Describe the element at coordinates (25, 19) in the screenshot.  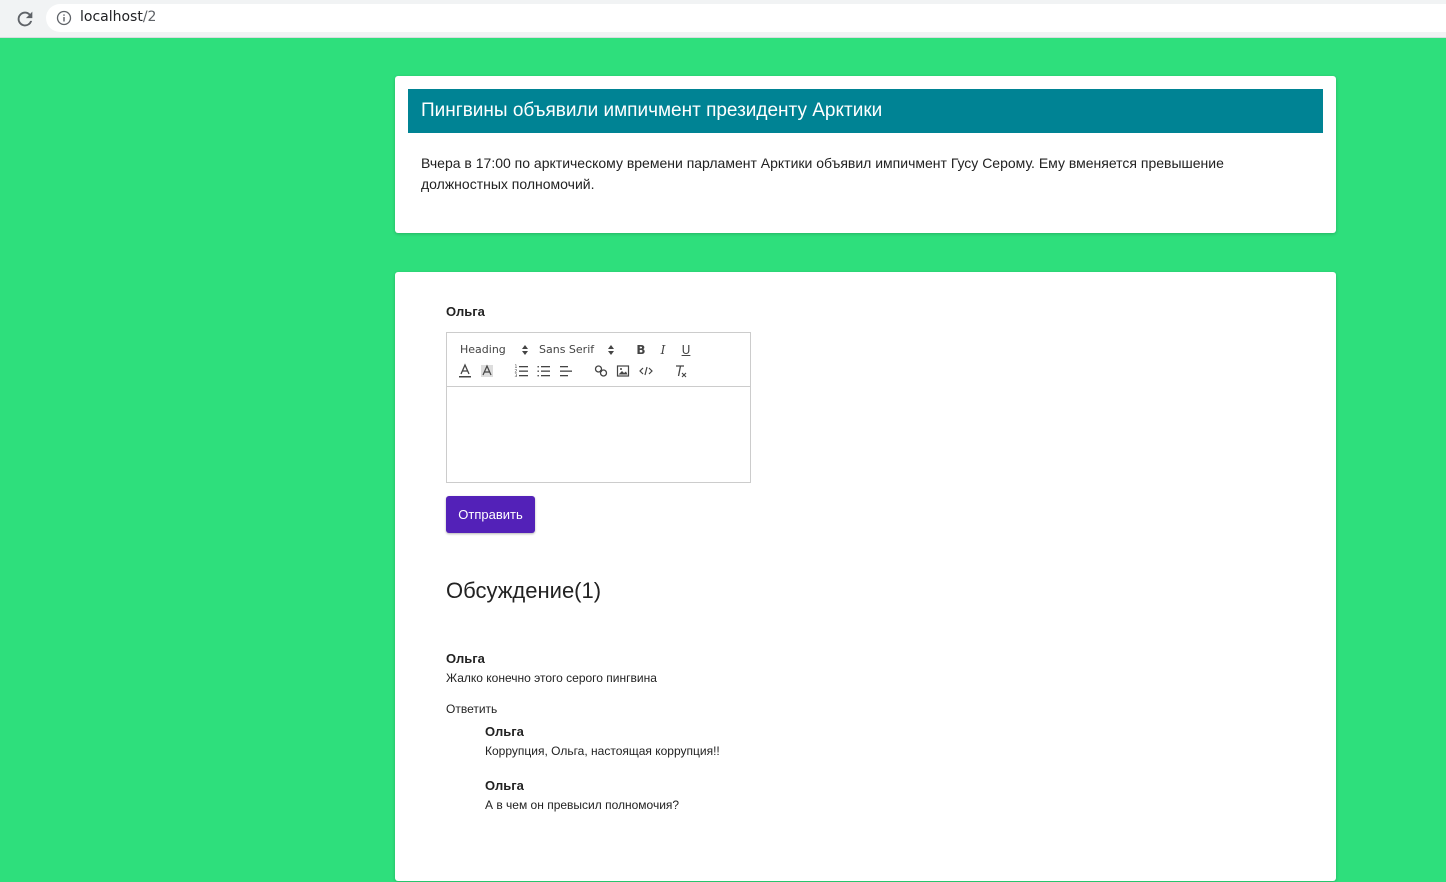
I see `reload-icon` at that location.